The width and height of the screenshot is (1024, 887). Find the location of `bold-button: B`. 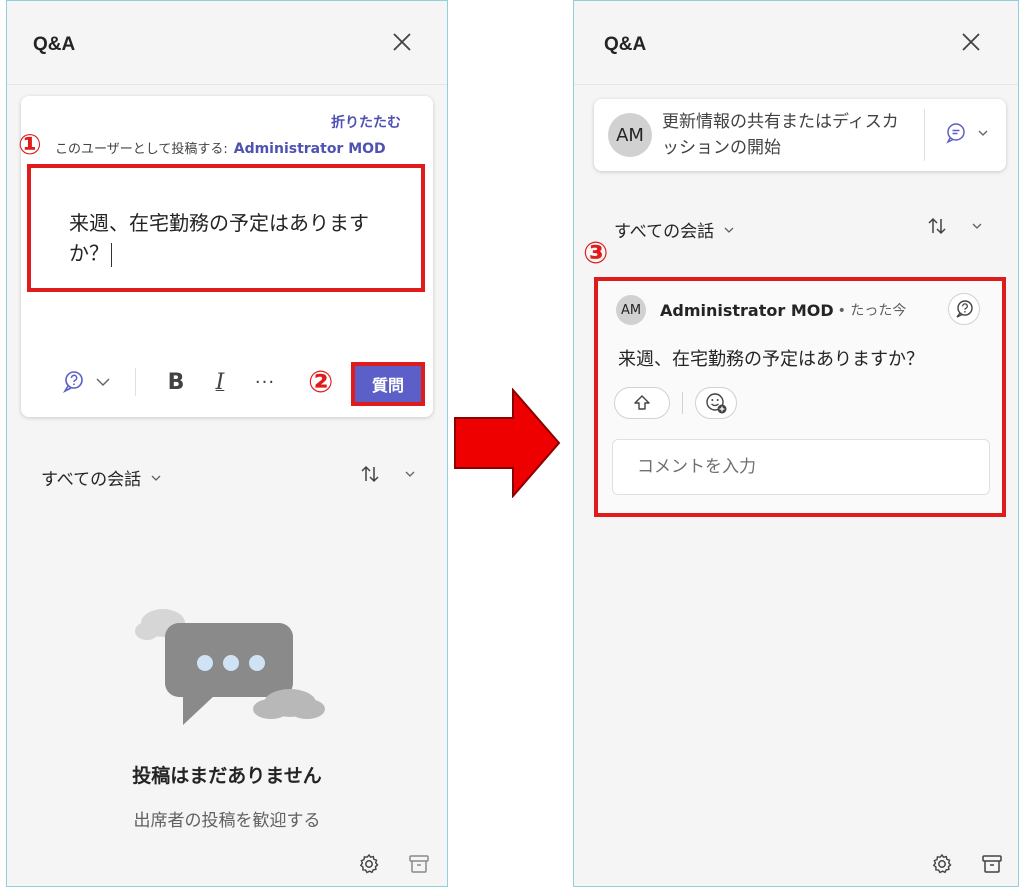

bold-button: B is located at coordinates (176, 382).